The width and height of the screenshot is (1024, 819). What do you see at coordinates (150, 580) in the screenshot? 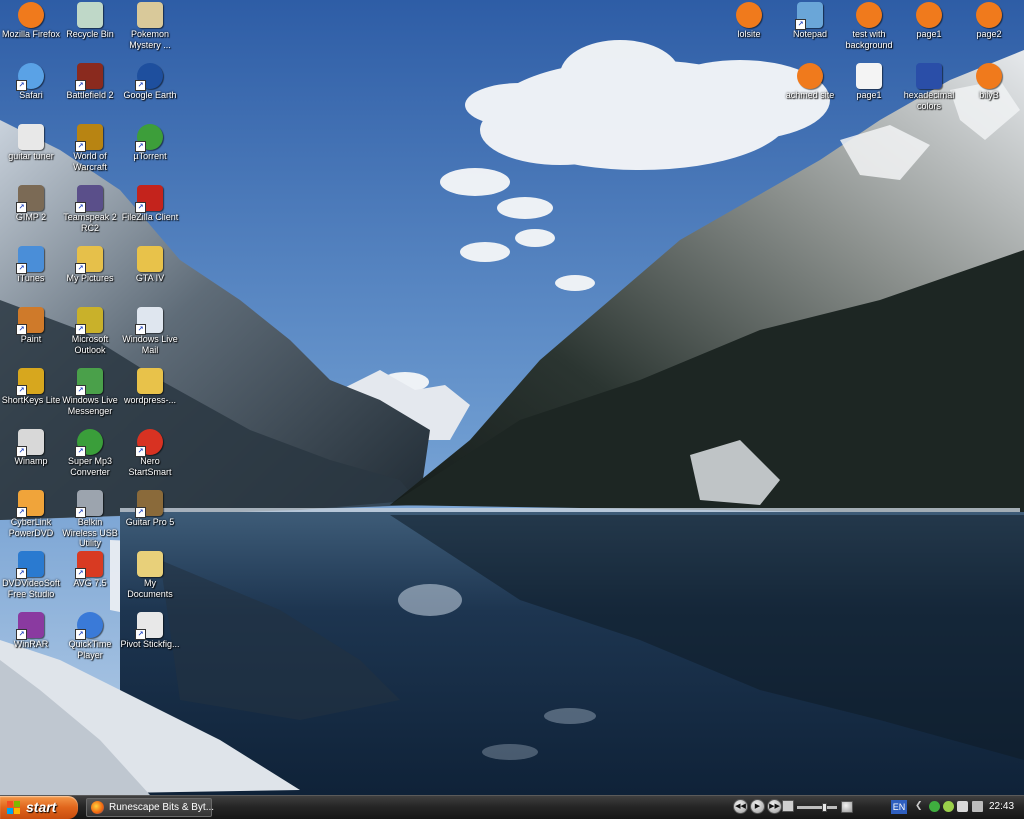
I see `desktop-icon-my-documents: My Documents` at bounding box center [150, 580].